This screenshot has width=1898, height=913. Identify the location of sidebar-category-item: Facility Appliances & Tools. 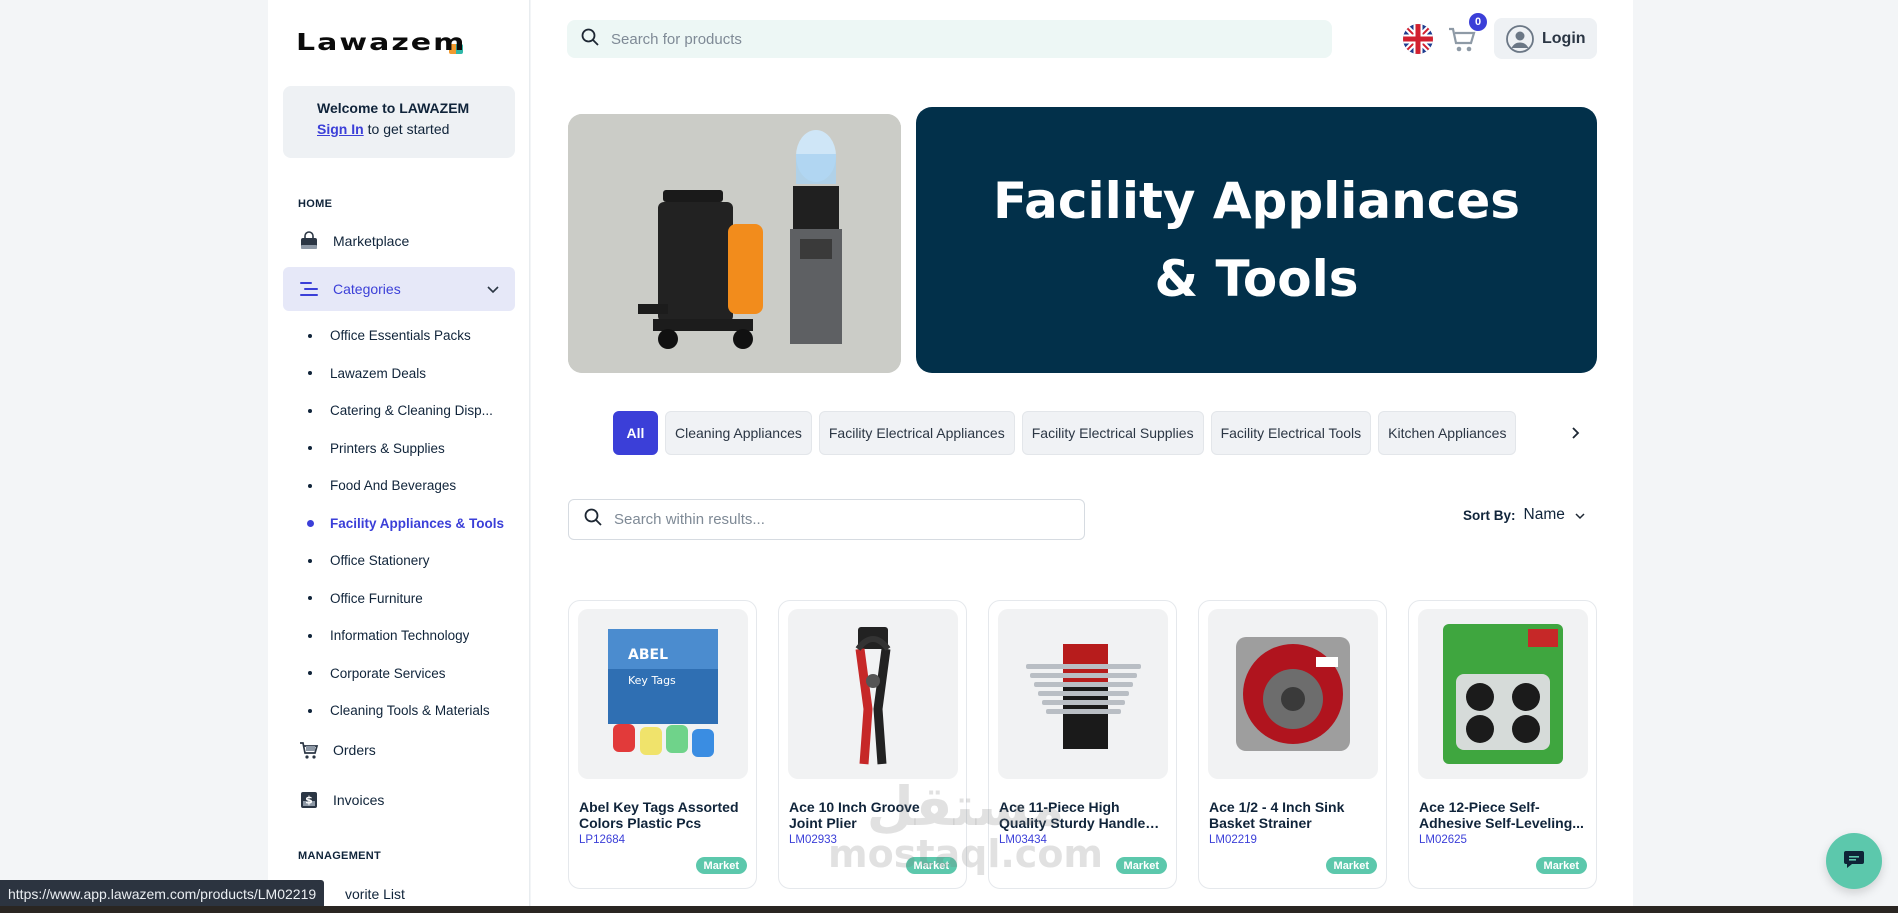
(412, 524).